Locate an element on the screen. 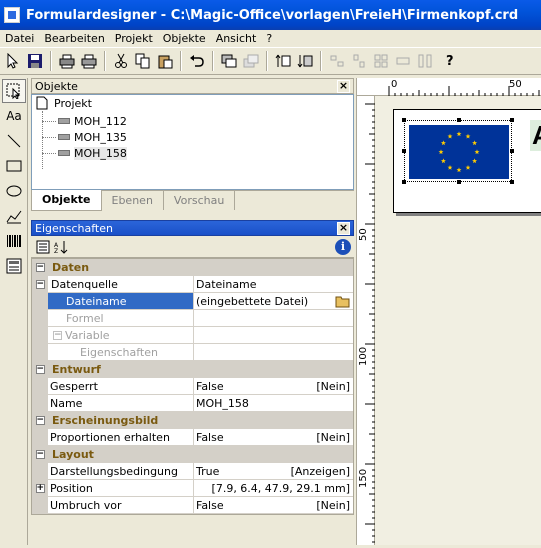 This screenshot has width=541, height=548. bring-front-icon is located at coordinates (283, 61).